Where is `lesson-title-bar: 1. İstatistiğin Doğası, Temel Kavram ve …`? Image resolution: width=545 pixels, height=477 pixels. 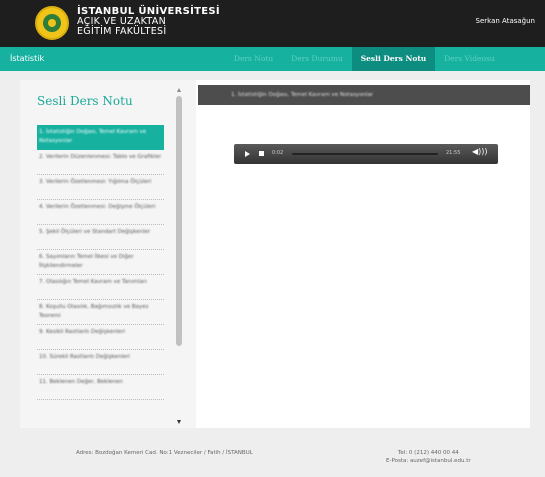 lesson-title-bar: 1. İstatistiğin Doğası, Temel Kavram ve … is located at coordinates (364, 95).